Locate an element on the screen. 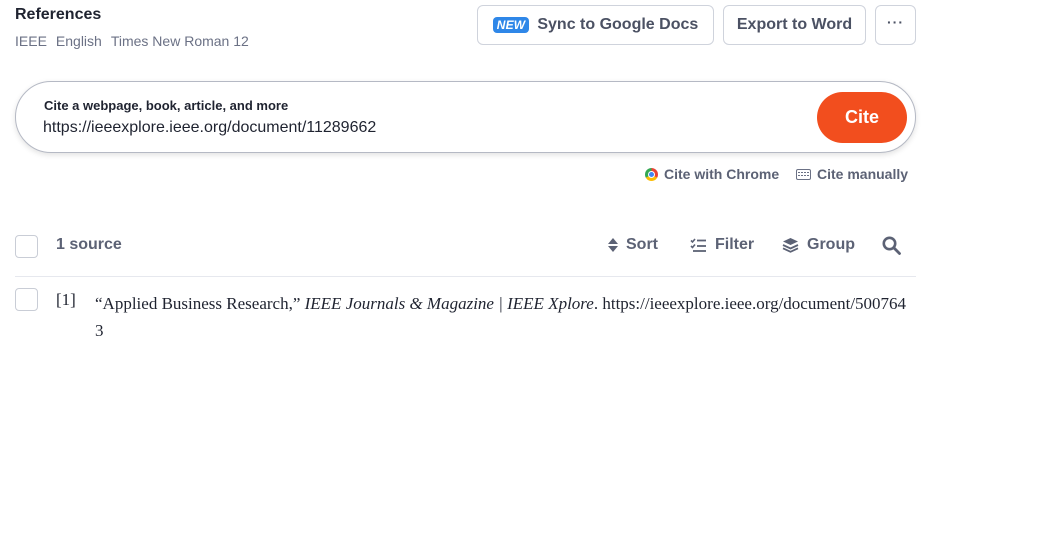 Image resolution: width=1056 pixels, height=543 pixels. cite-manually-label: Cite manually is located at coordinates (863, 174).